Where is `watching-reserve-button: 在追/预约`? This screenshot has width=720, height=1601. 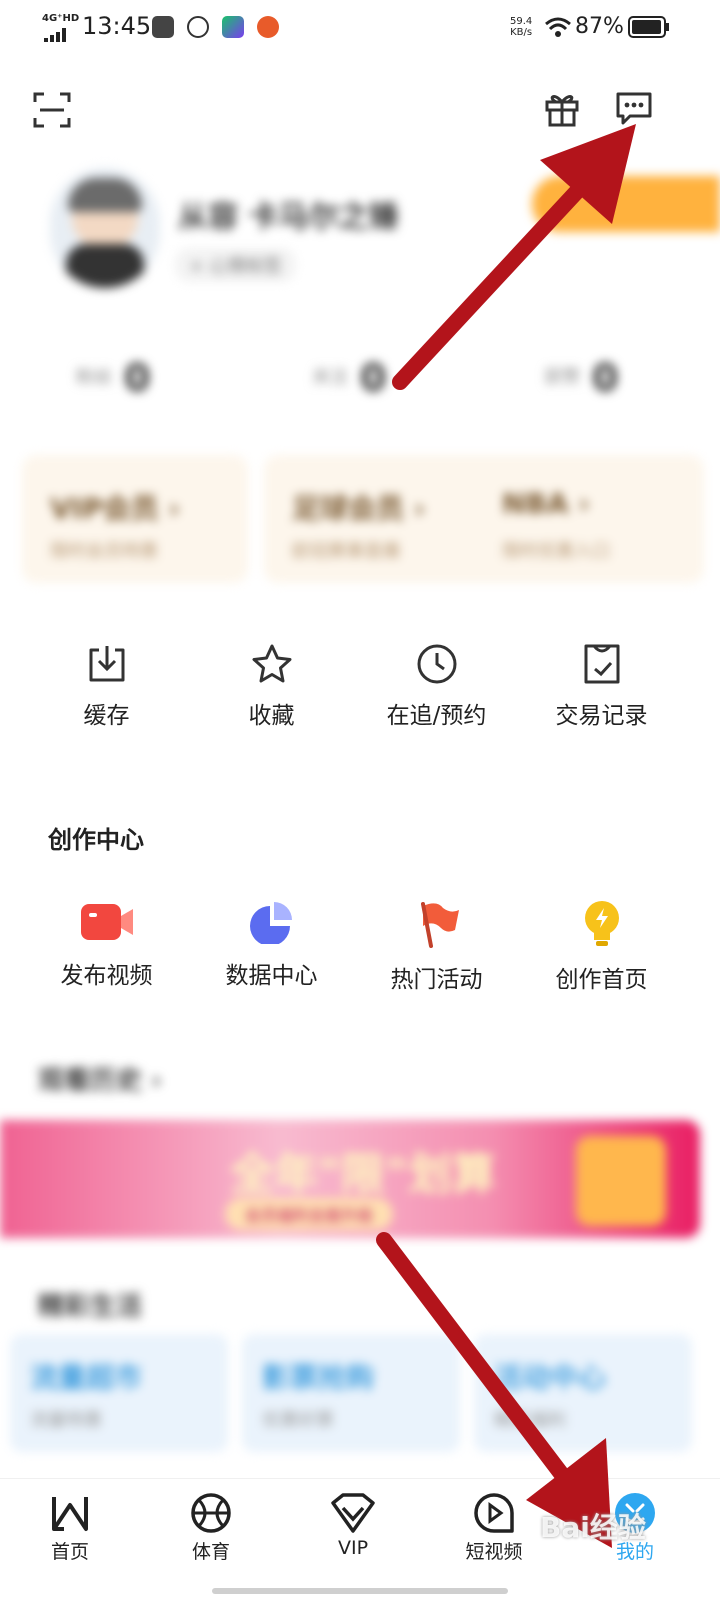 watching-reserve-button: 在追/预约 is located at coordinates (436, 686).